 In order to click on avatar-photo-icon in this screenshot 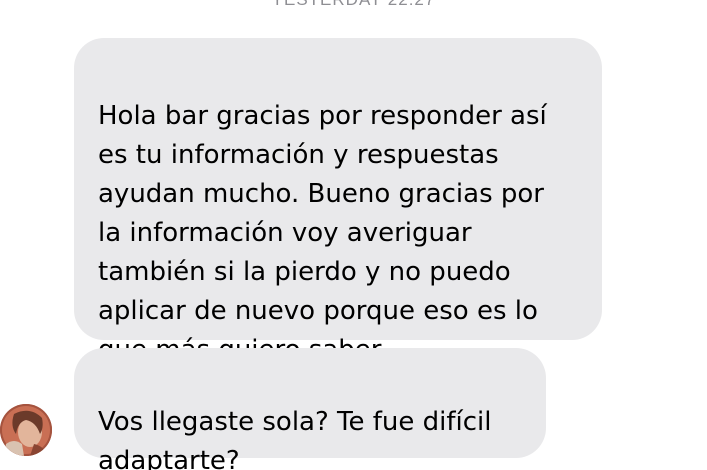, I will do `click(26, 430)`.